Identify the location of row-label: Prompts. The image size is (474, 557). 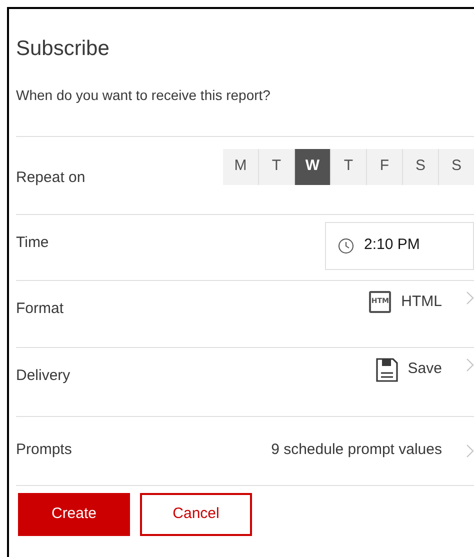
(44, 450).